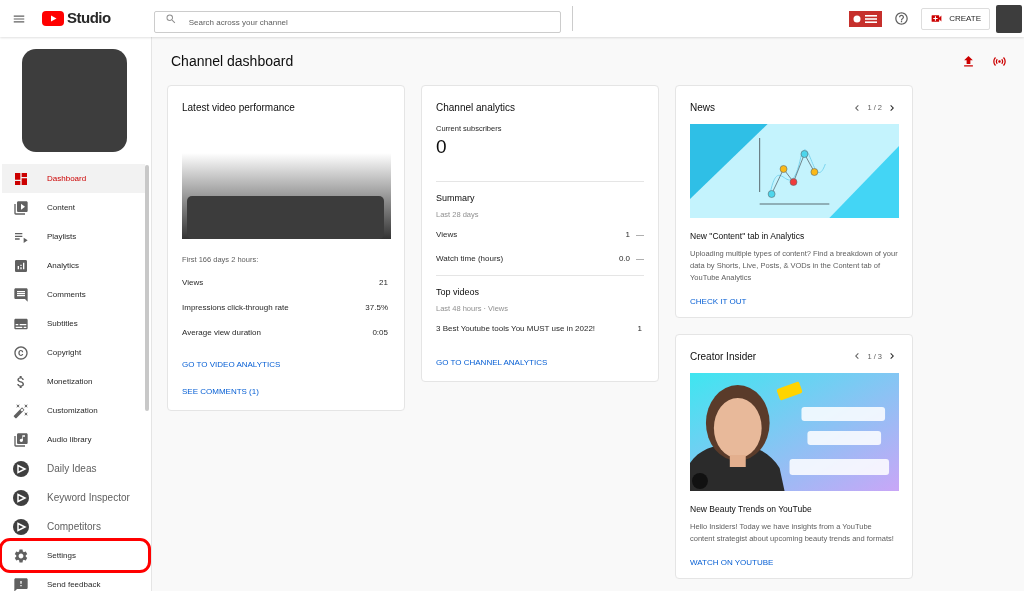 The height and width of the screenshot is (591, 1024). What do you see at coordinates (235, 308) in the screenshot?
I see `stat-label: Impressions click-through rate` at bounding box center [235, 308].